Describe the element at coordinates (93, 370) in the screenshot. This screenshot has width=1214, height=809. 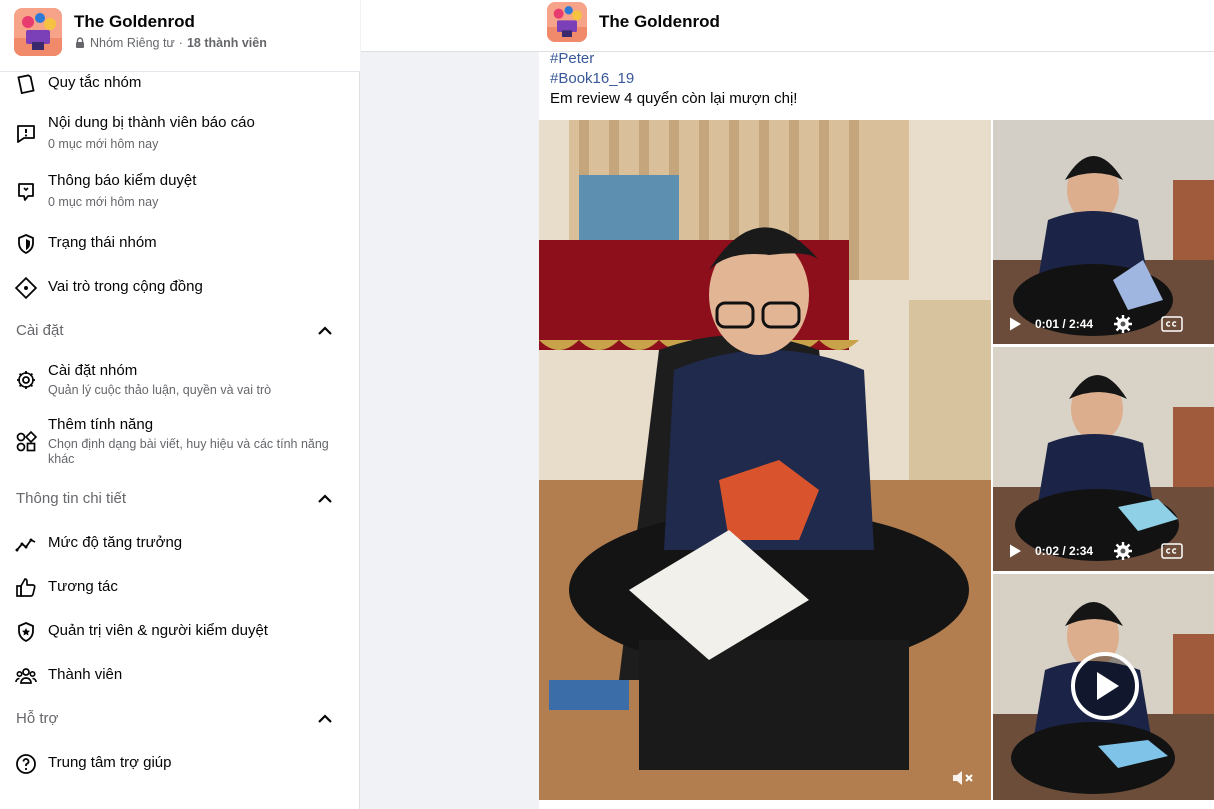
I see `sidebar-item-label: Cài đặt nhóm` at that location.